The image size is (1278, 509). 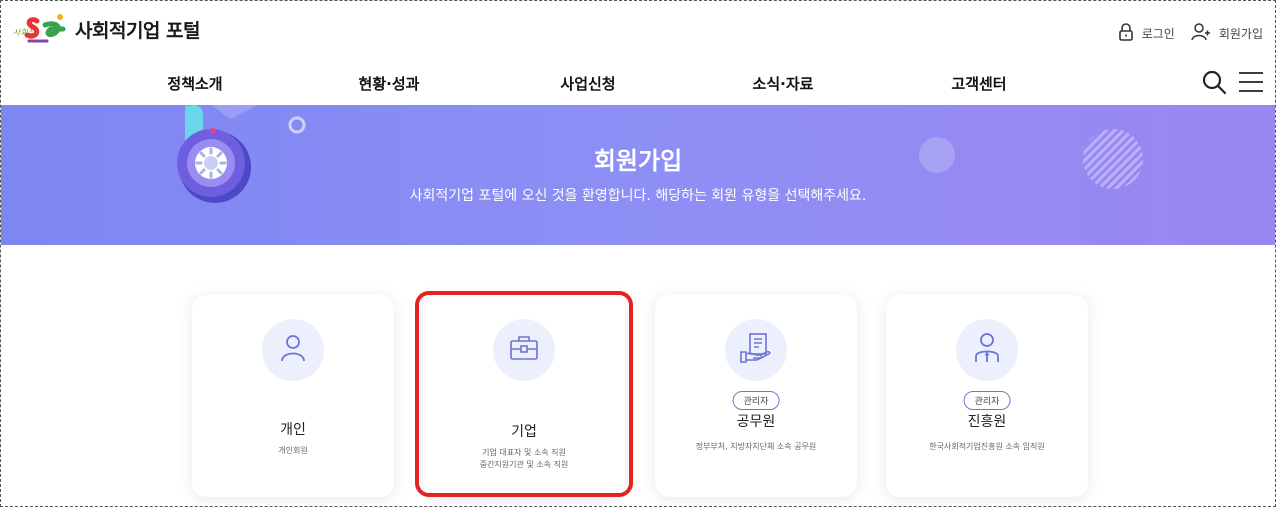 I want to click on person-icon, so click(x=293, y=350).